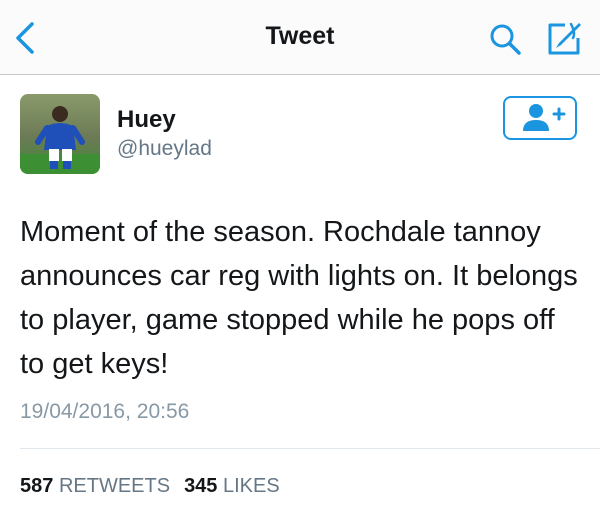  I want to click on tweet-timestamp: 19/04/2016, 20:56, so click(105, 411).